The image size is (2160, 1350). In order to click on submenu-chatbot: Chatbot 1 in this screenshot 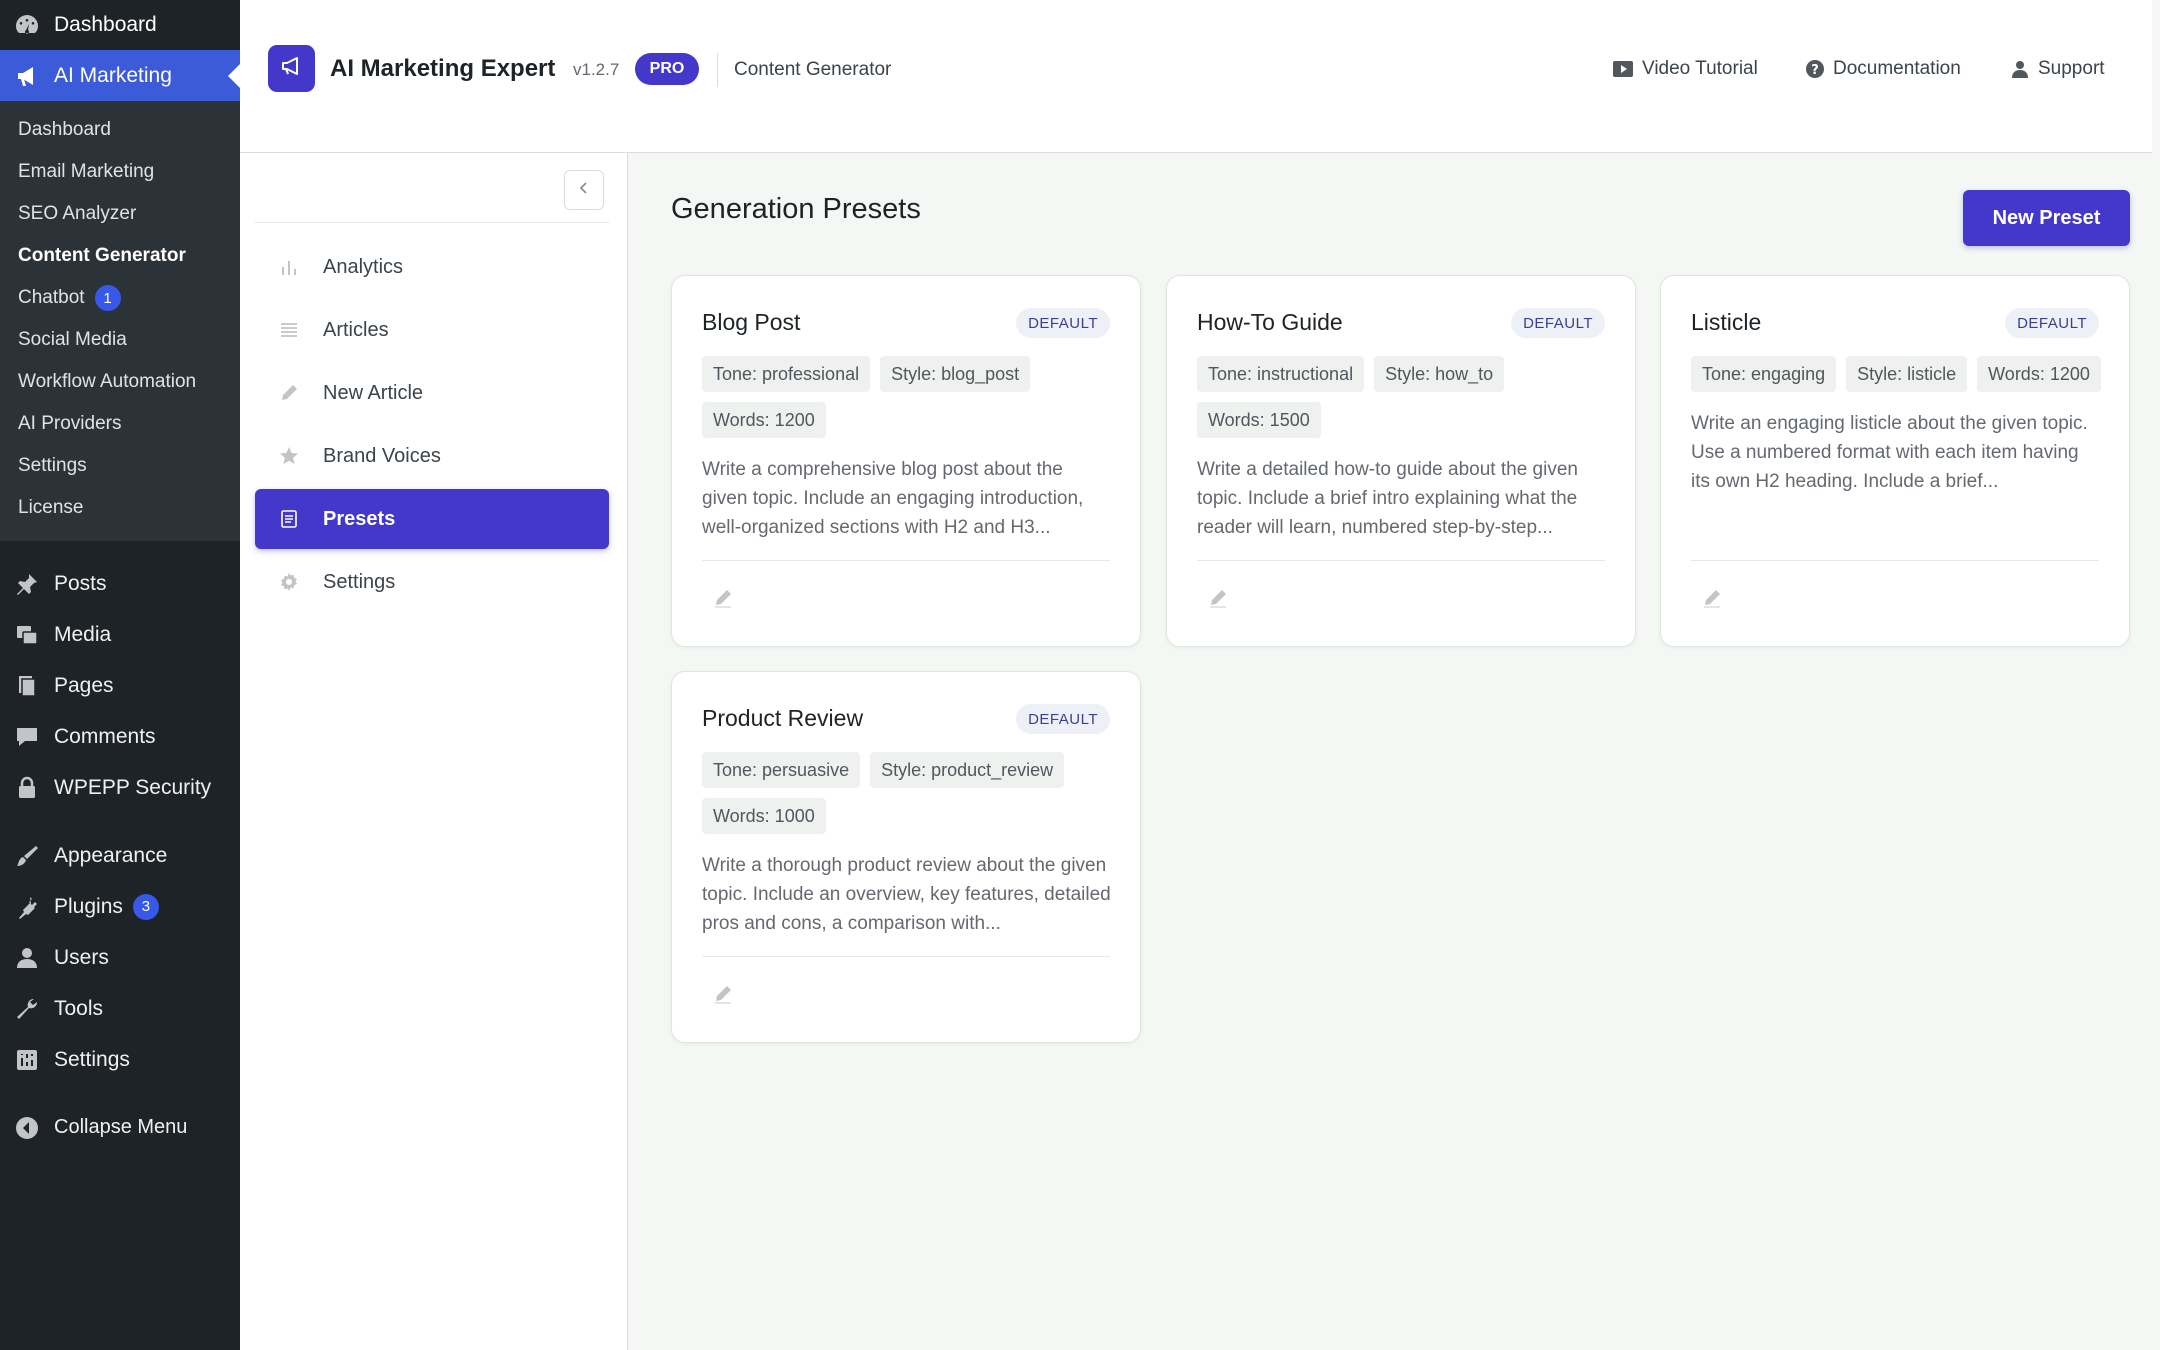, I will do `click(120, 298)`.